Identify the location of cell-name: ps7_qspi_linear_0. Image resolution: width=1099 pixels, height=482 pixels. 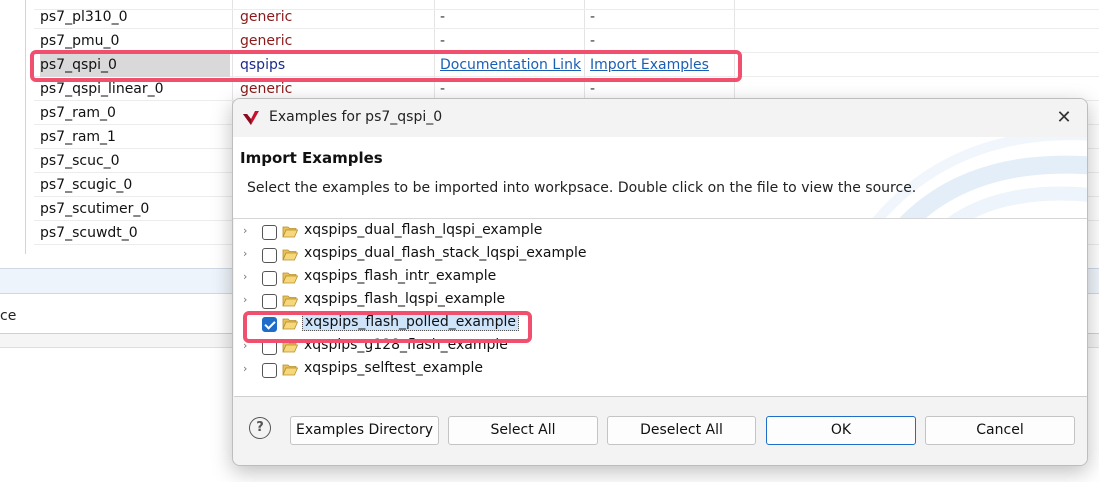
(102, 89).